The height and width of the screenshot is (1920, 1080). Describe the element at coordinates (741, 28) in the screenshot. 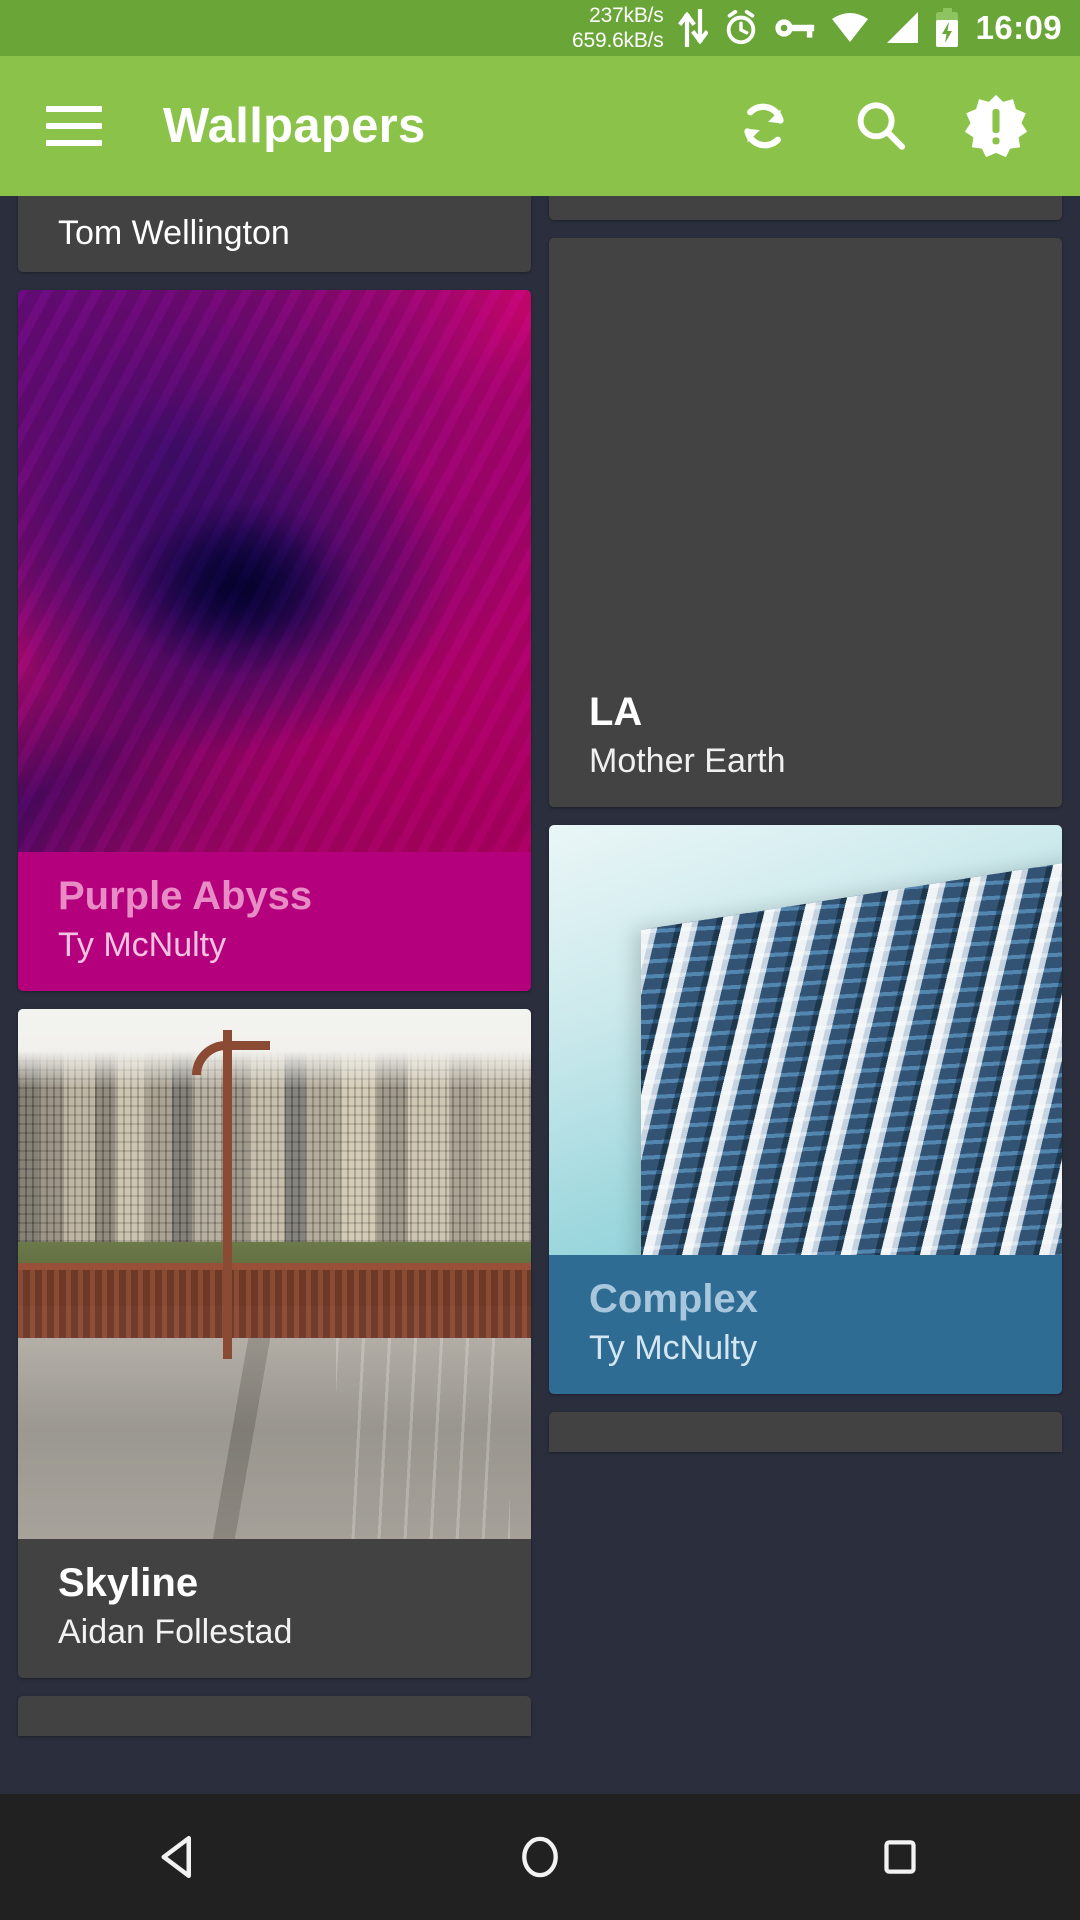

I see `alarm-icon` at that location.